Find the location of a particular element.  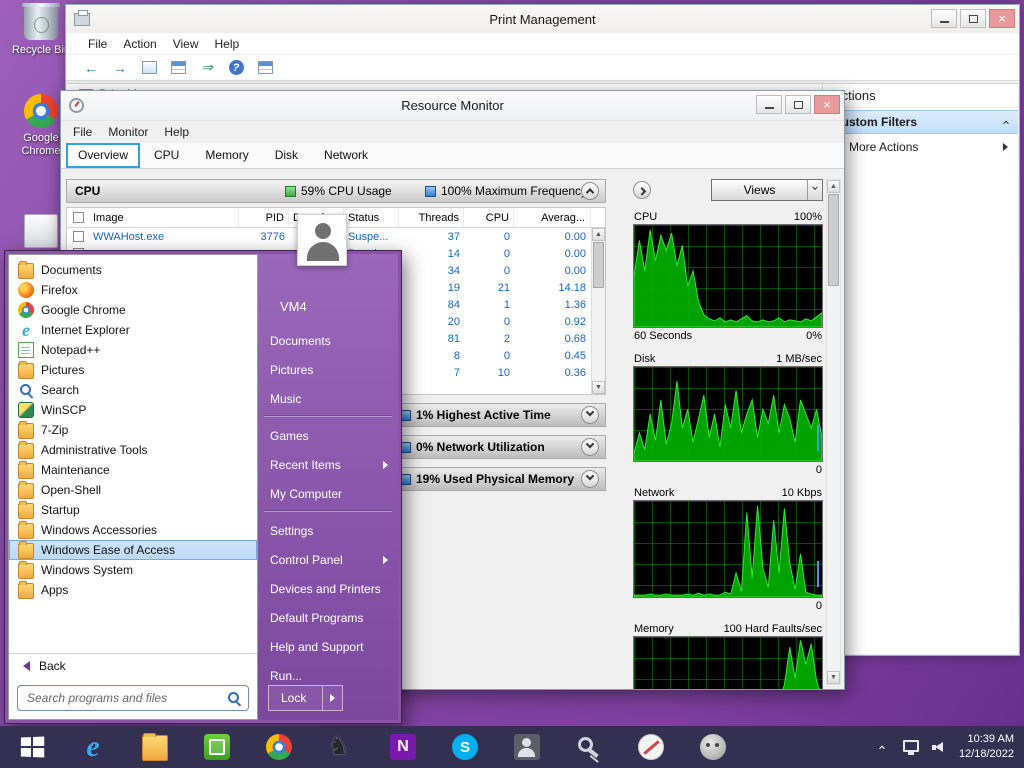

resource-monitor-titlebar: Resource Monitor × is located at coordinates (452, 106).